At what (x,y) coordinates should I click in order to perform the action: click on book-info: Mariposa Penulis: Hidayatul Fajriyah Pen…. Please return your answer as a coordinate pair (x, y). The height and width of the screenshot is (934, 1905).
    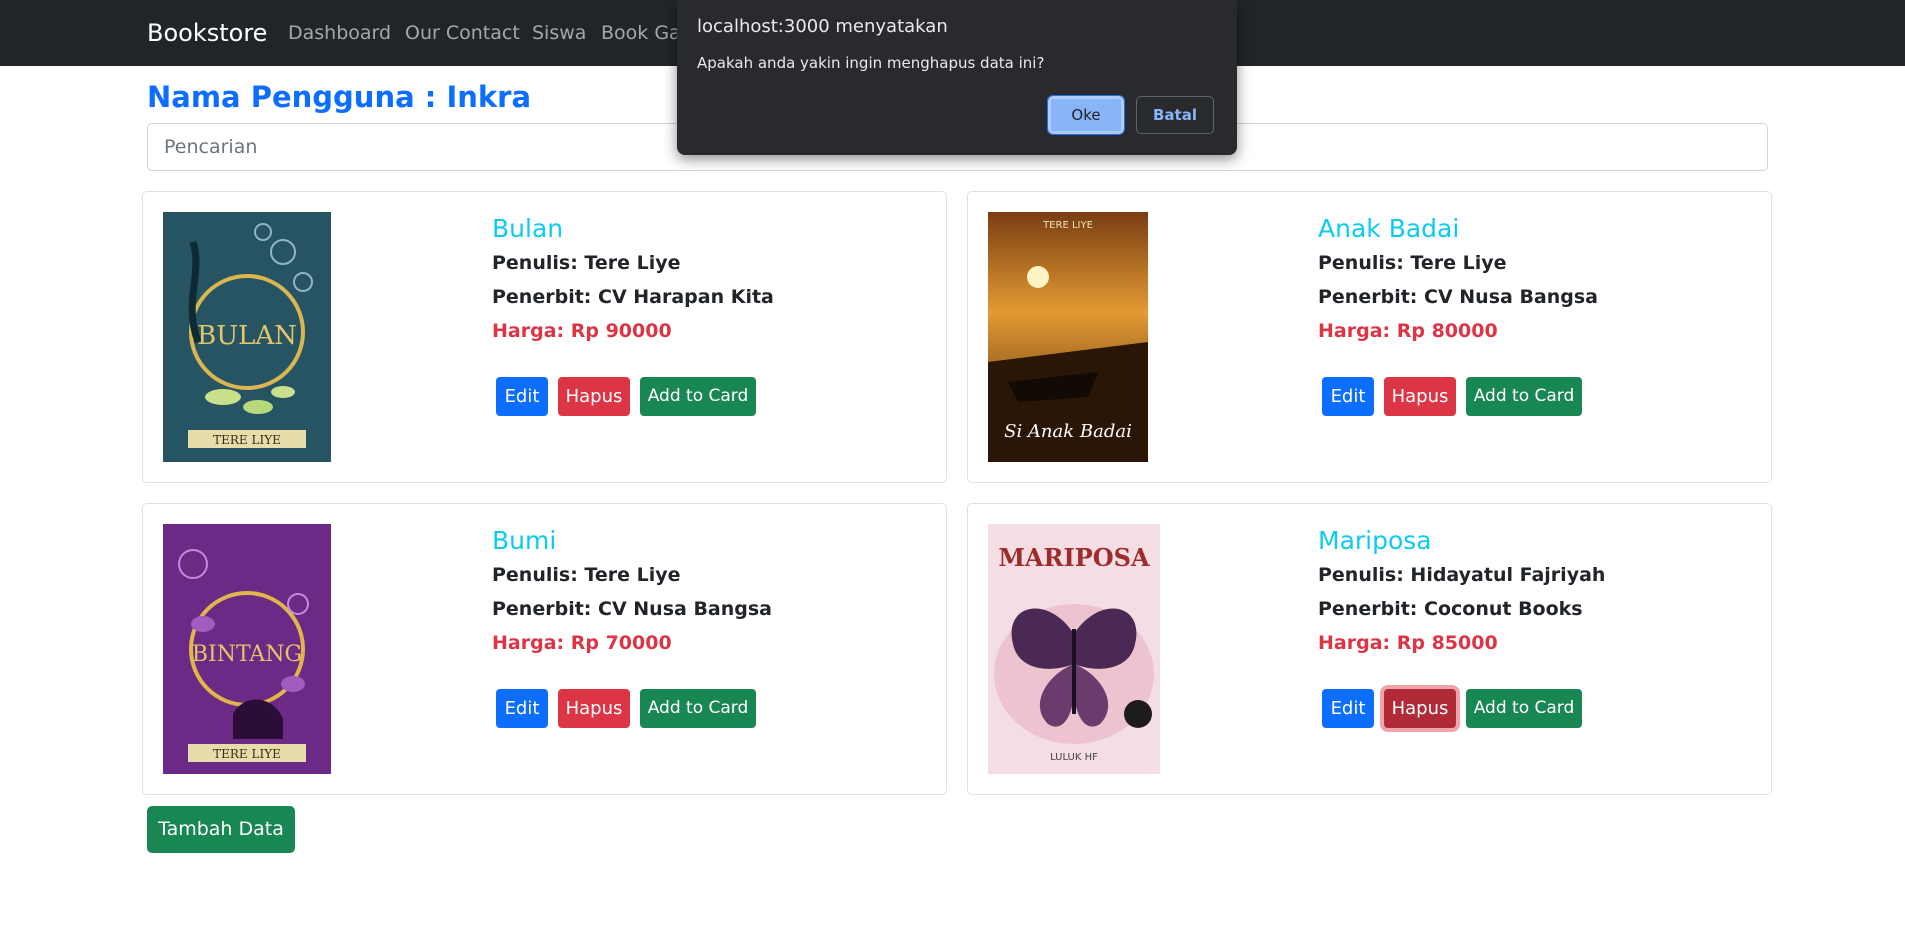
    Looking at the image, I should click on (1462, 626).